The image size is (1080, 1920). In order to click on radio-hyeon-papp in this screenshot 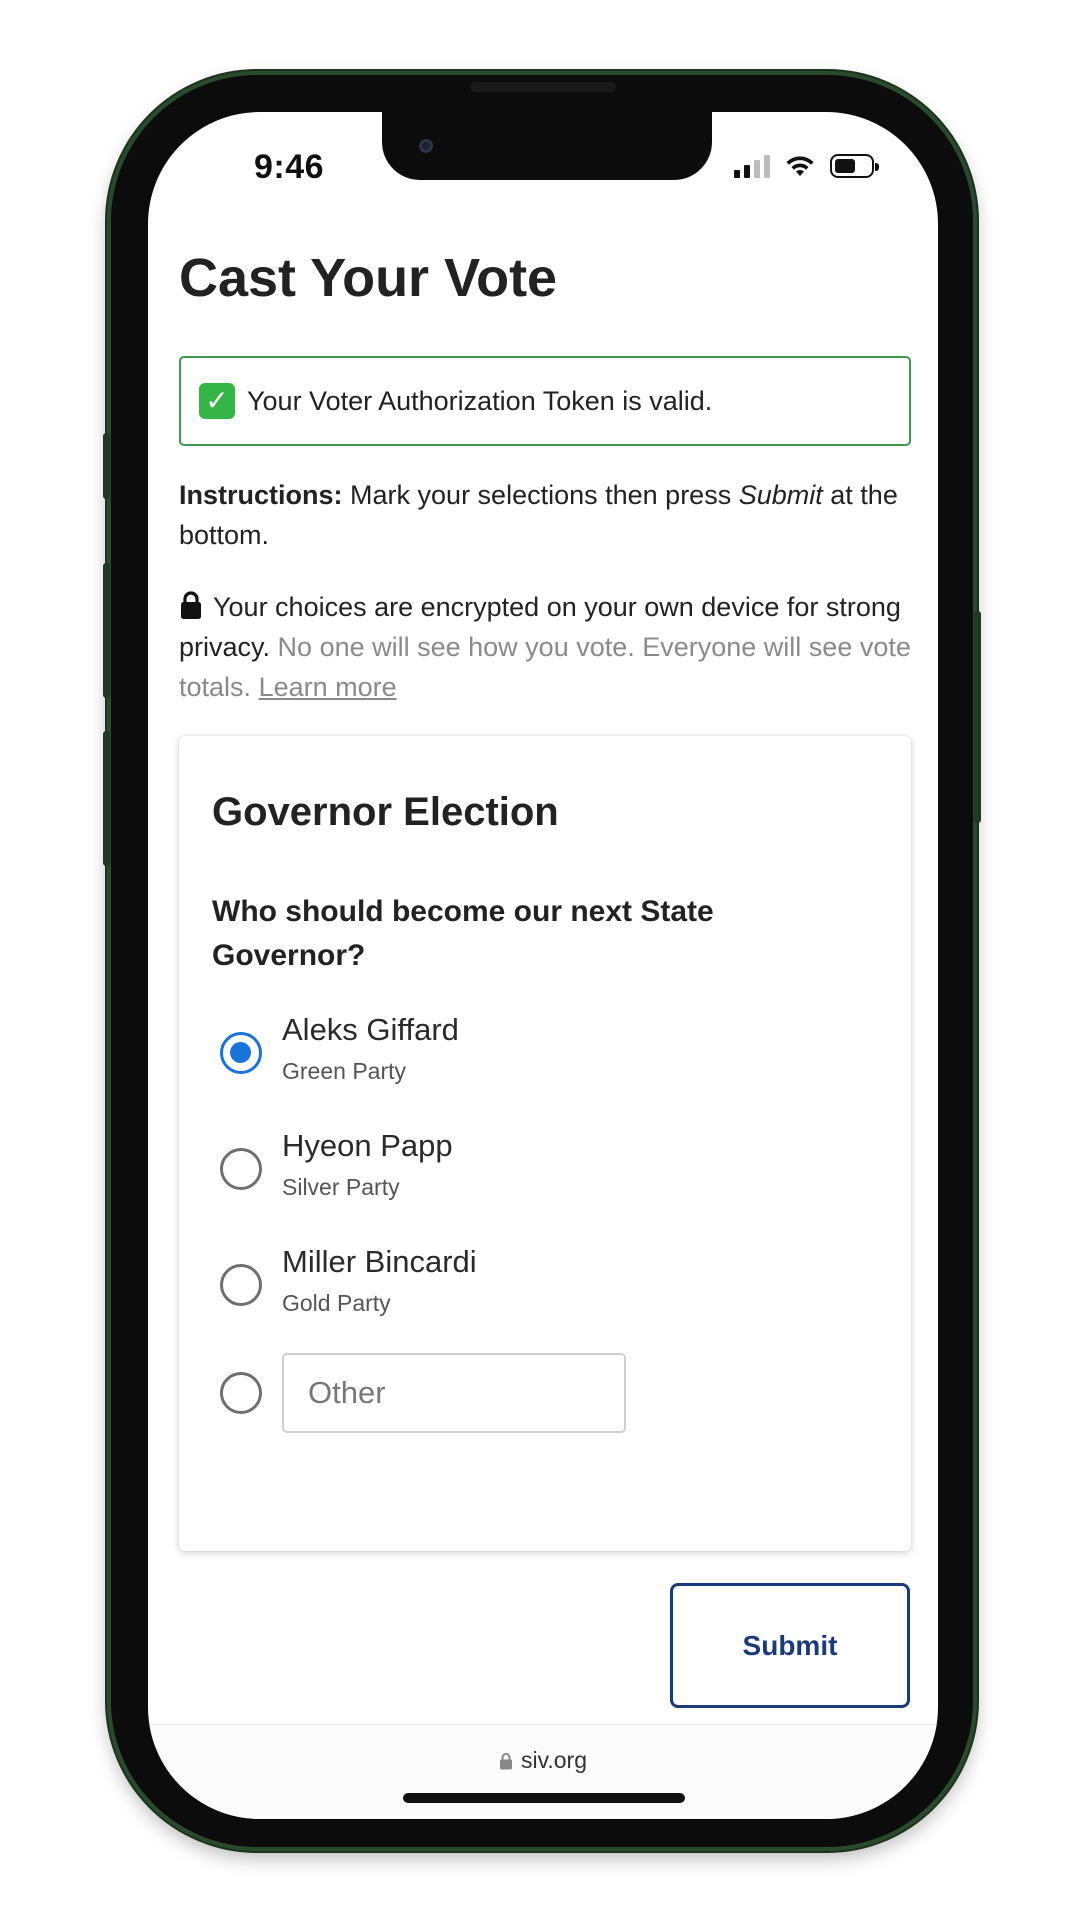, I will do `click(241, 1169)`.